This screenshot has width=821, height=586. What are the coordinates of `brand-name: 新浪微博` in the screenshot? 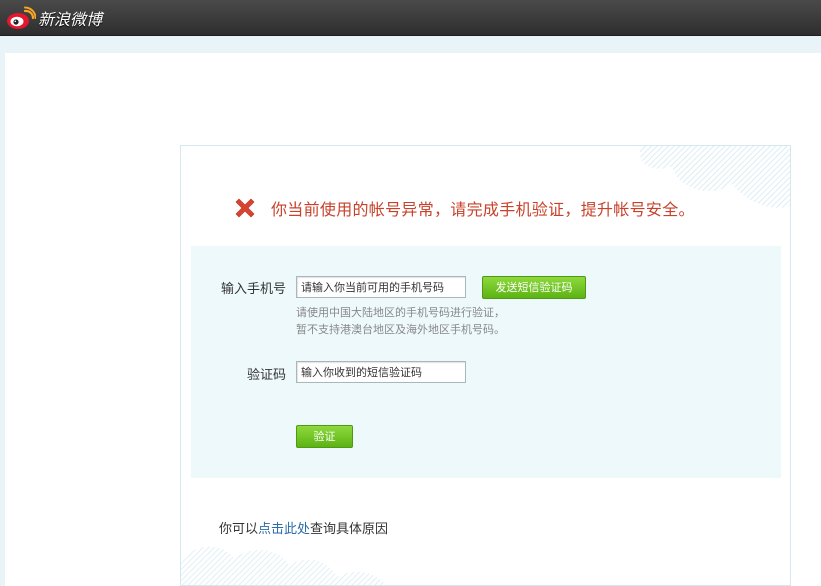 It's located at (70, 19).